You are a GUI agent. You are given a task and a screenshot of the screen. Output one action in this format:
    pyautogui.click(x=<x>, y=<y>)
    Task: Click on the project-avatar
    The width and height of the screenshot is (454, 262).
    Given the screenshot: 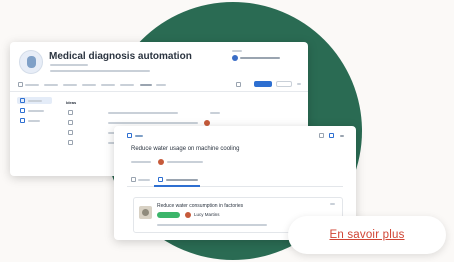 What is the action you would take?
    pyautogui.click(x=31, y=62)
    